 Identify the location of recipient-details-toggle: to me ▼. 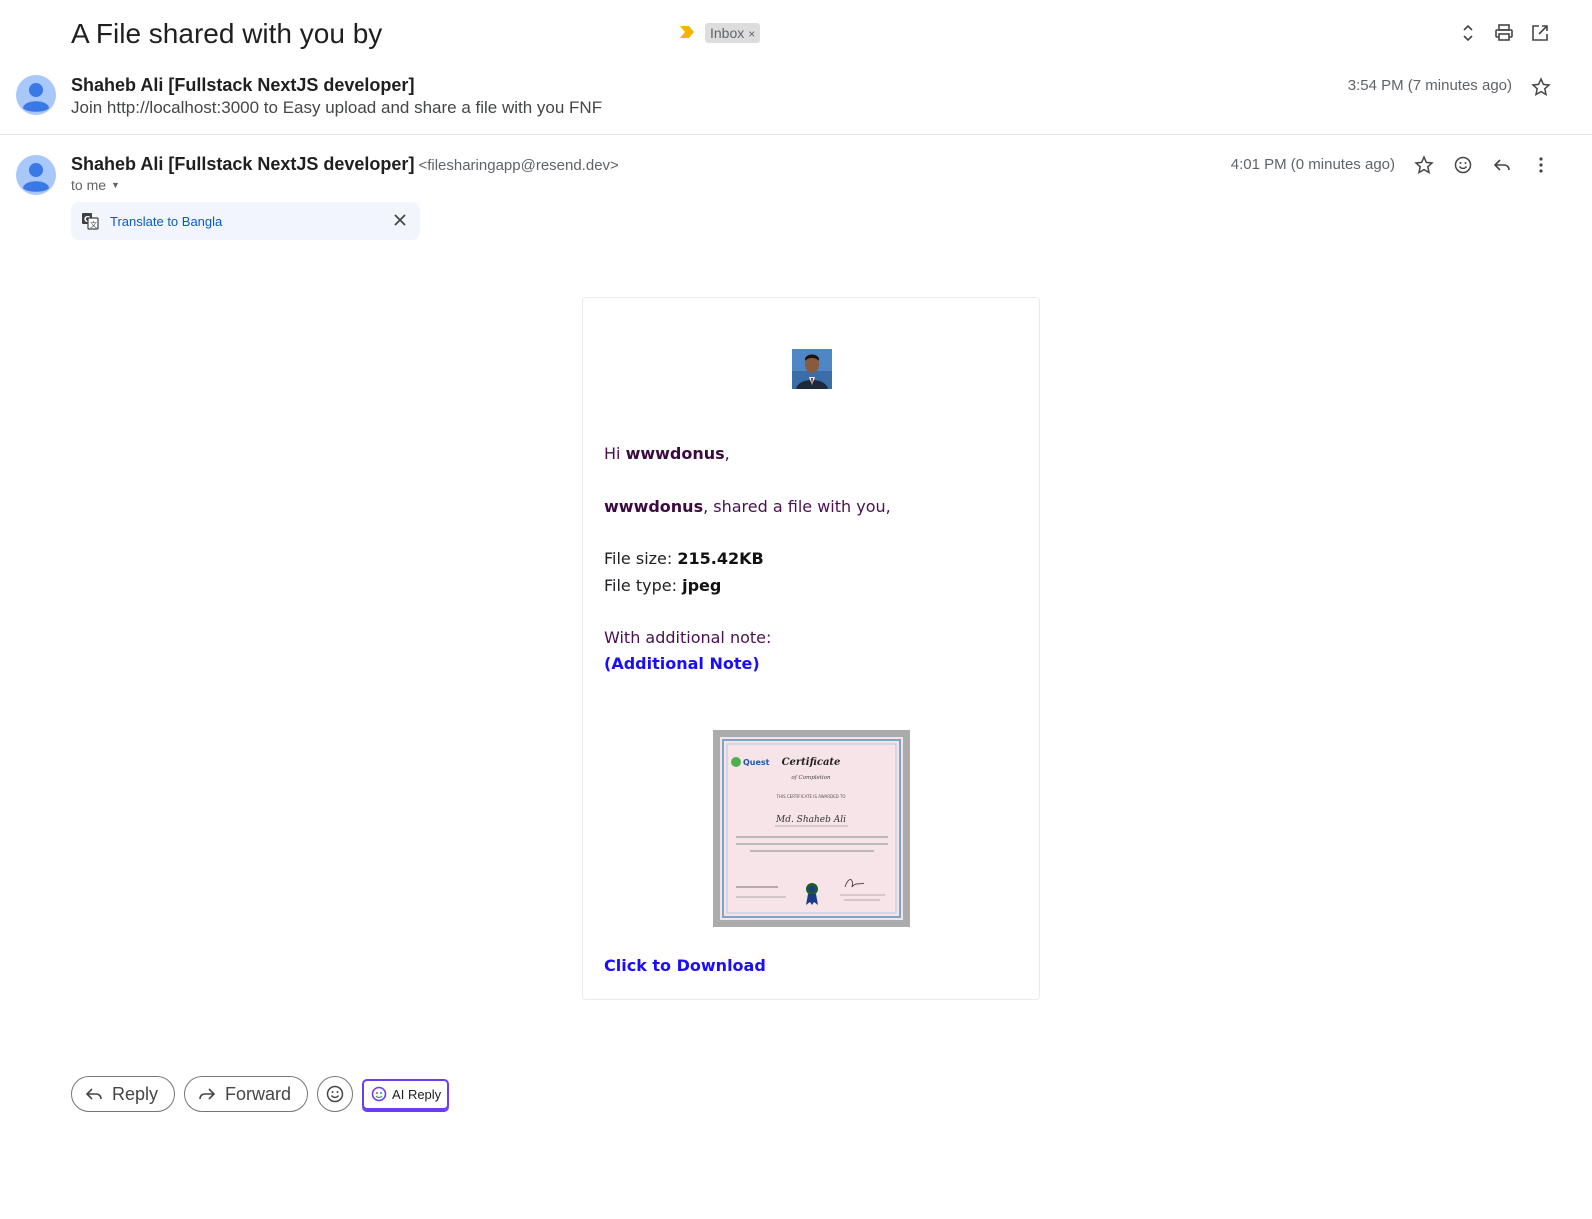
(95, 185).